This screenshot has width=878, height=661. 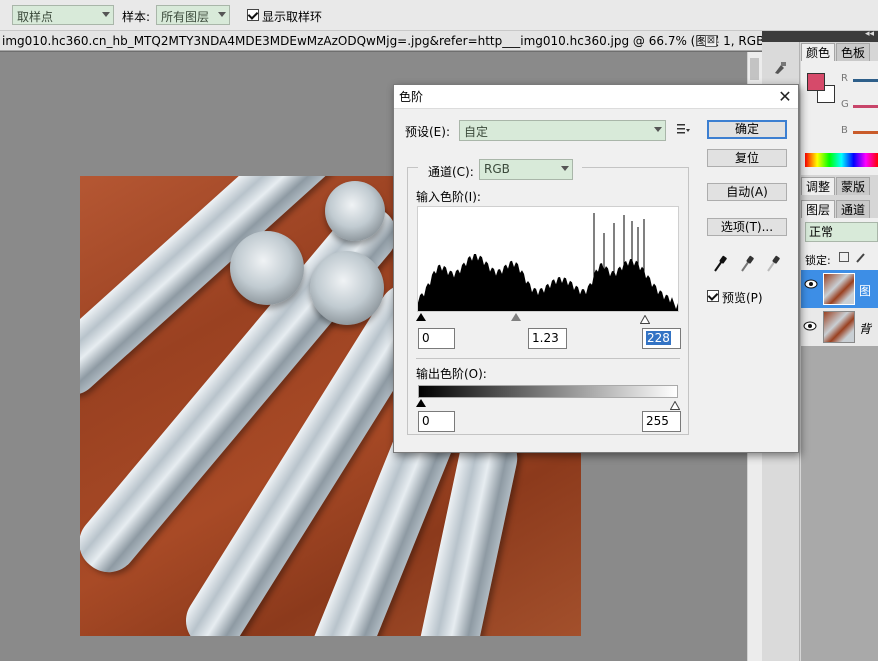 What do you see at coordinates (865, 291) in the screenshot?
I see `layer-name: 图` at bounding box center [865, 291].